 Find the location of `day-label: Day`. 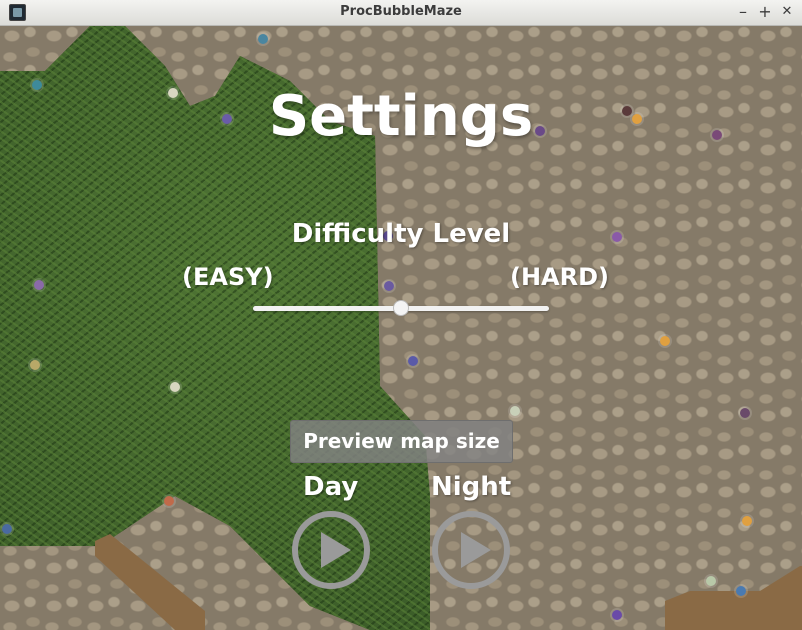

day-label: Day is located at coordinates (331, 487).